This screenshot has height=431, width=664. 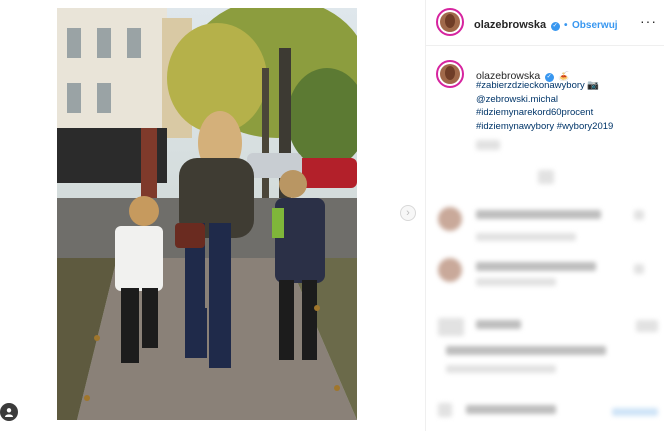 What do you see at coordinates (510, 25) in the screenshot?
I see `author-username: olazebrowska` at bounding box center [510, 25].